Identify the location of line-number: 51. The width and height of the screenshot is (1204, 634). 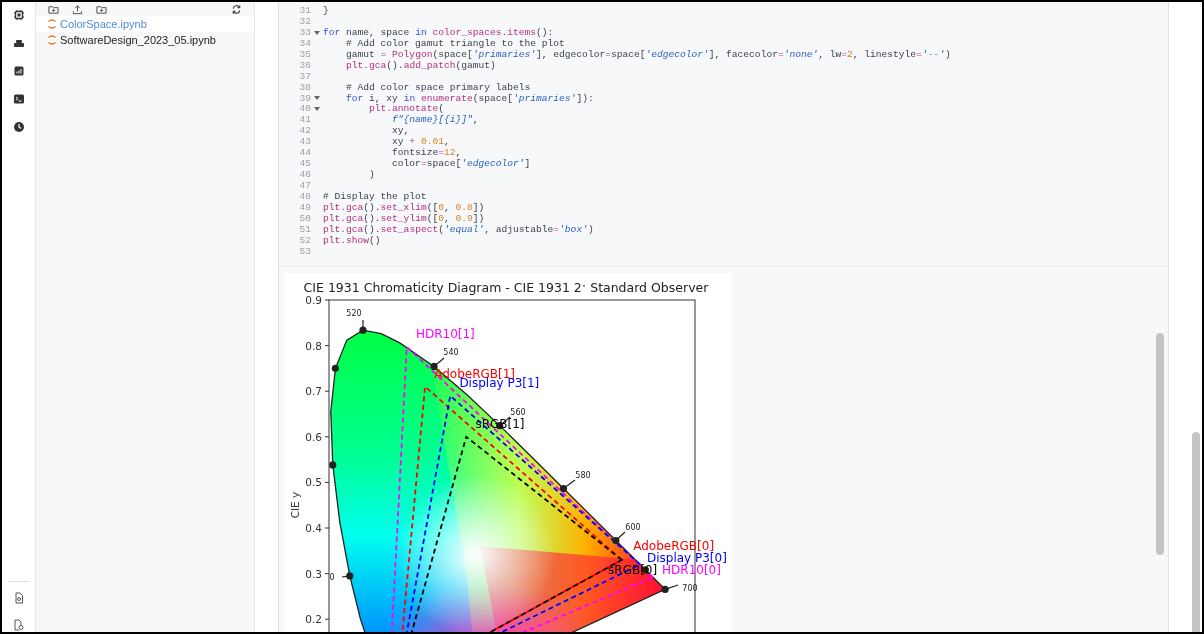
(304, 230).